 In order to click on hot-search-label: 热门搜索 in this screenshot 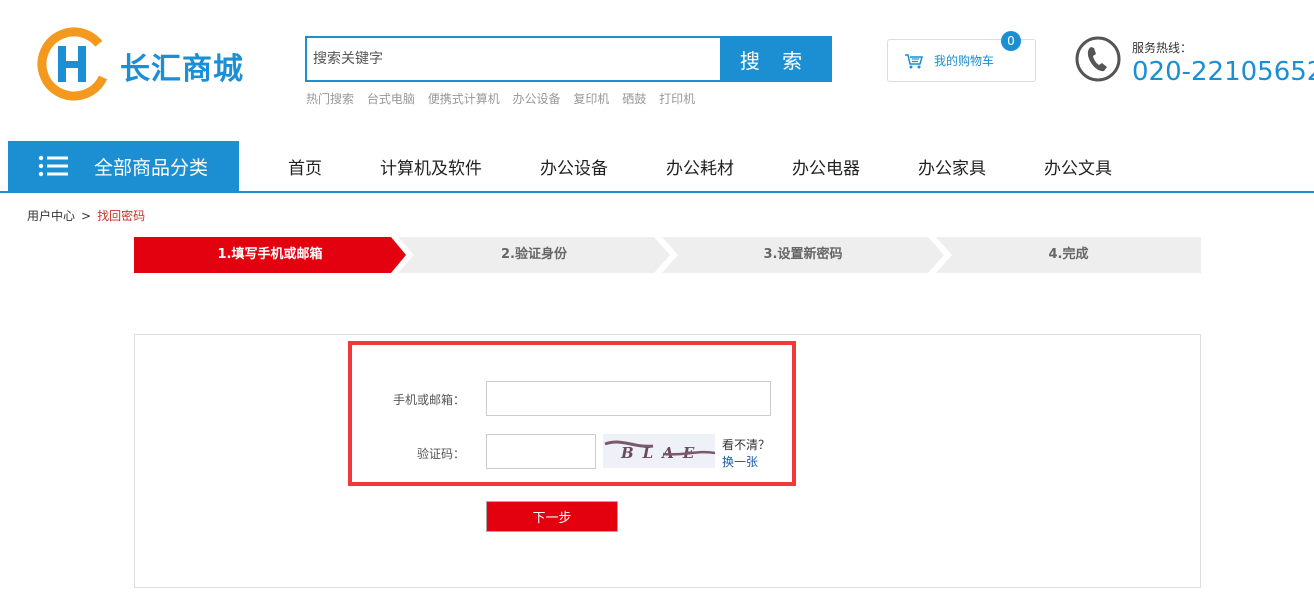, I will do `click(330, 99)`.